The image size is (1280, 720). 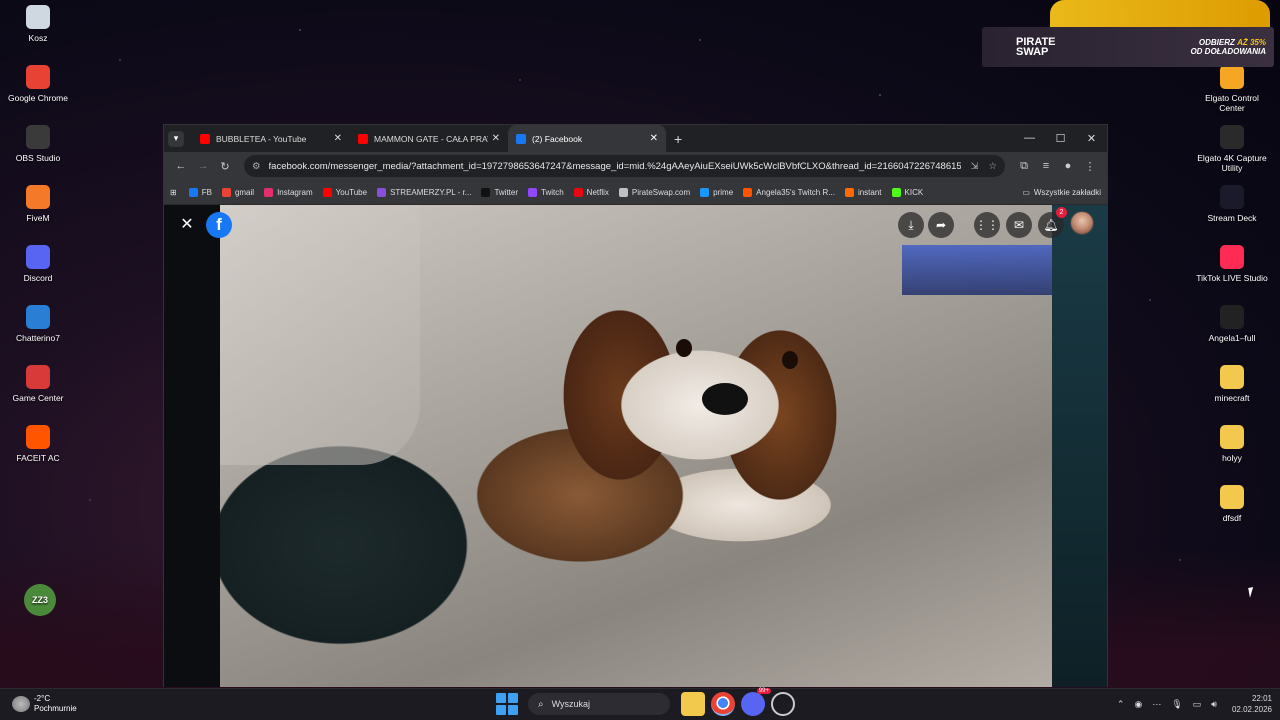 What do you see at coordinates (1024, 166) in the screenshot?
I see `extensions-icon: ⧉` at bounding box center [1024, 166].